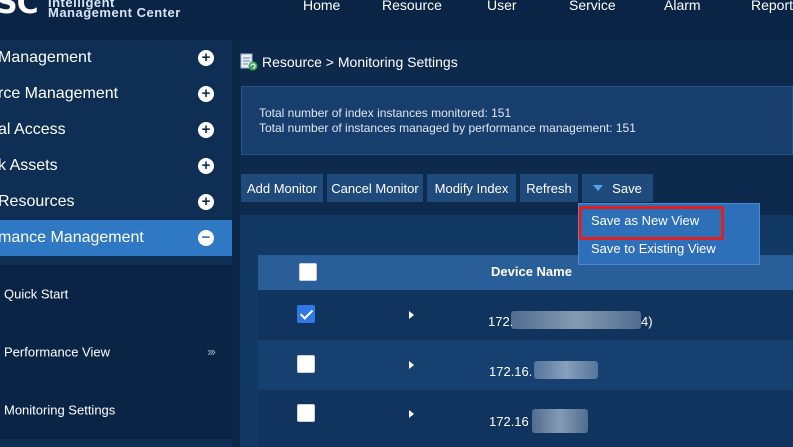 Image resolution: width=793 pixels, height=447 pixels. What do you see at coordinates (509, 421) in the screenshot?
I see `device-name: 172.16` at bounding box center [509, 421].